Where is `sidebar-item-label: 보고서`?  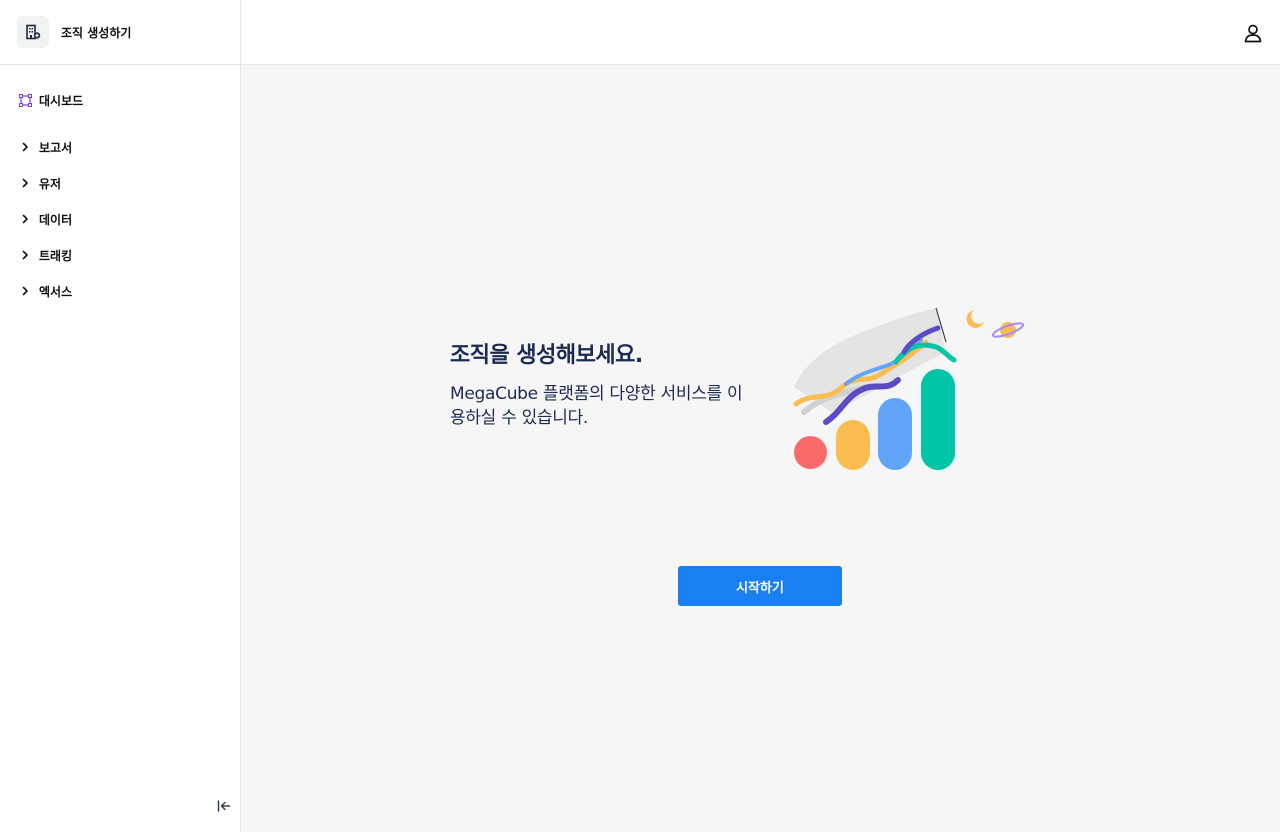
sidebar-item-label: 보고서 is located at coordinates (56, 147).